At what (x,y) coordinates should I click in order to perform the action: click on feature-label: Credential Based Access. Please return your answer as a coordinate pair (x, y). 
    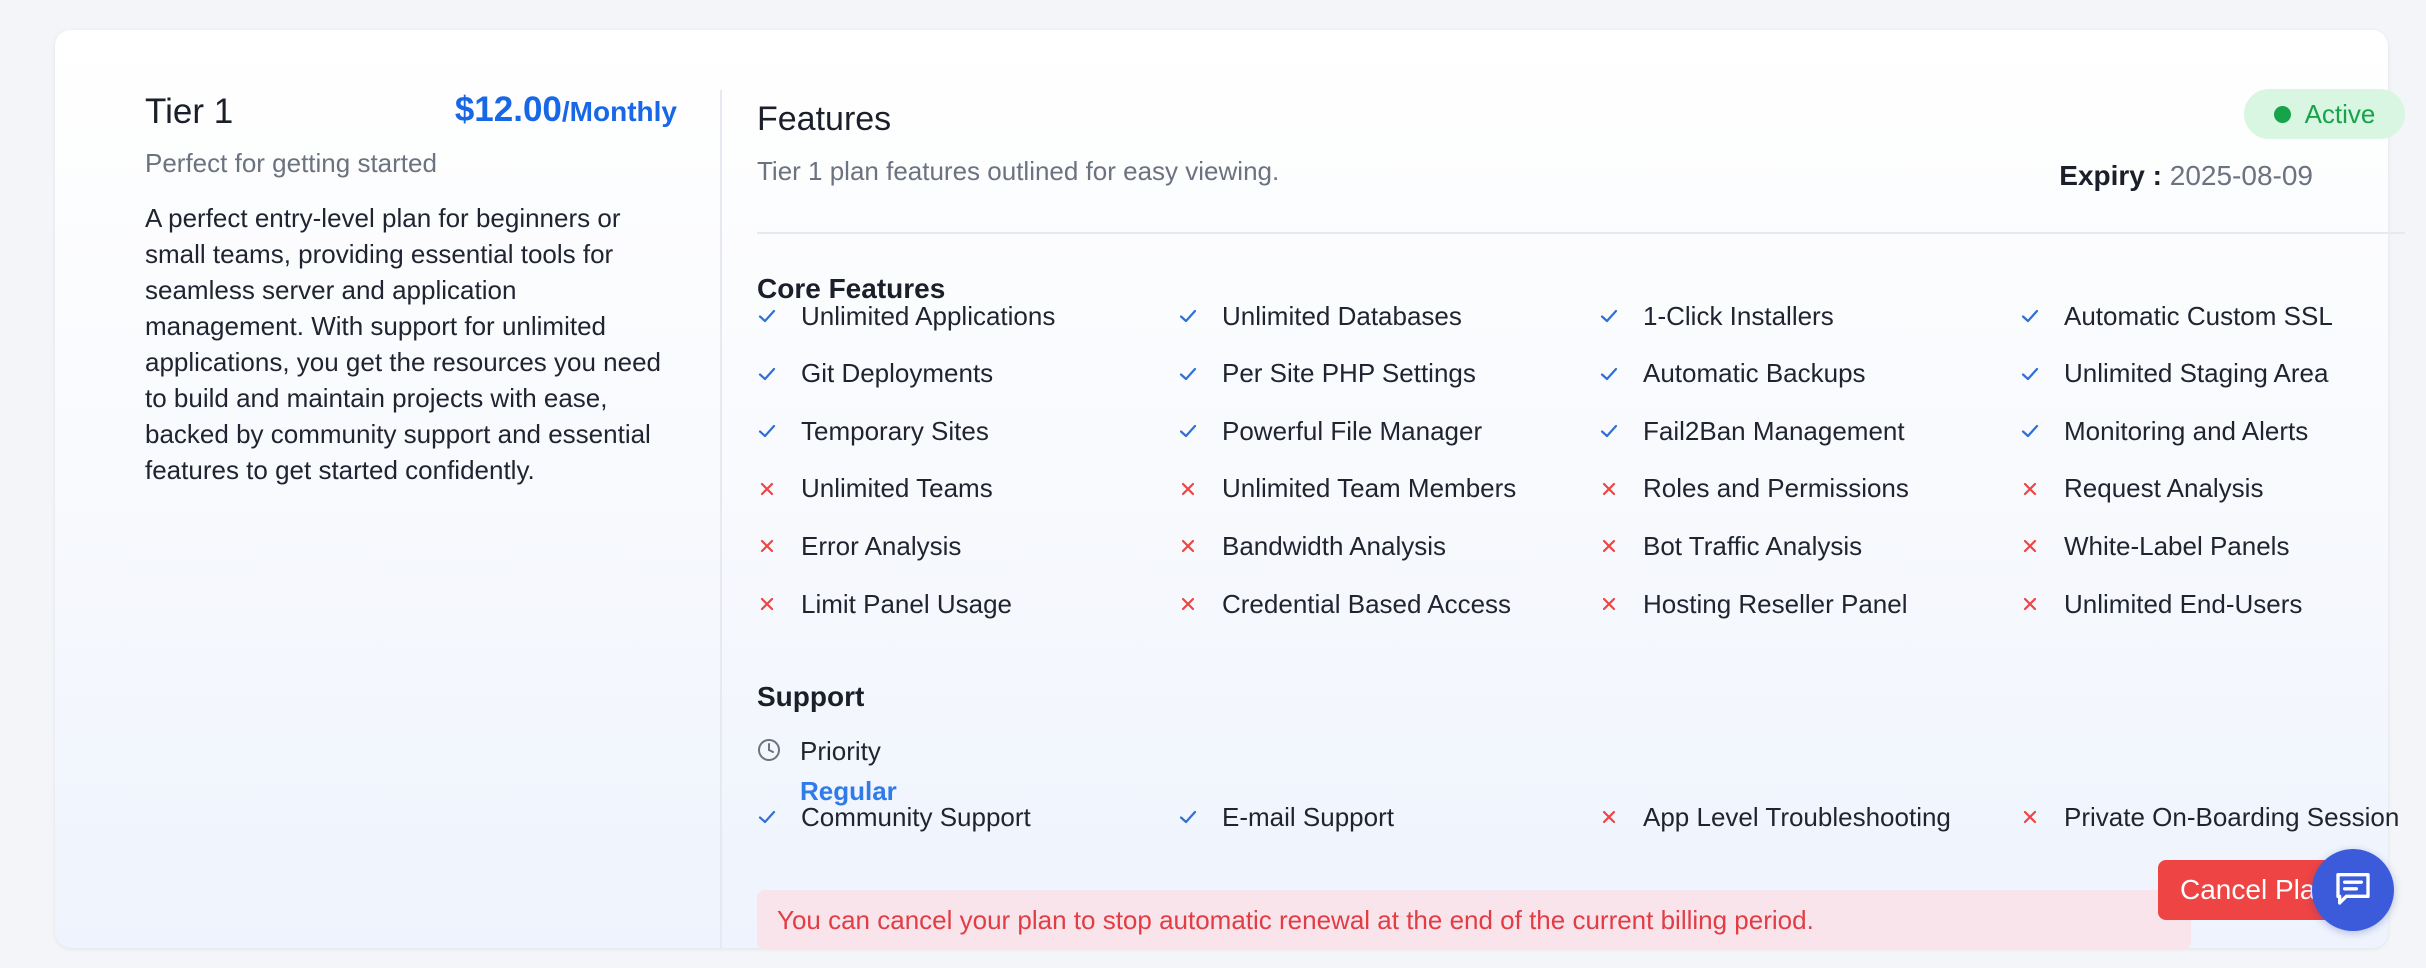
    Looking at the image, I should click on (1367, 603).